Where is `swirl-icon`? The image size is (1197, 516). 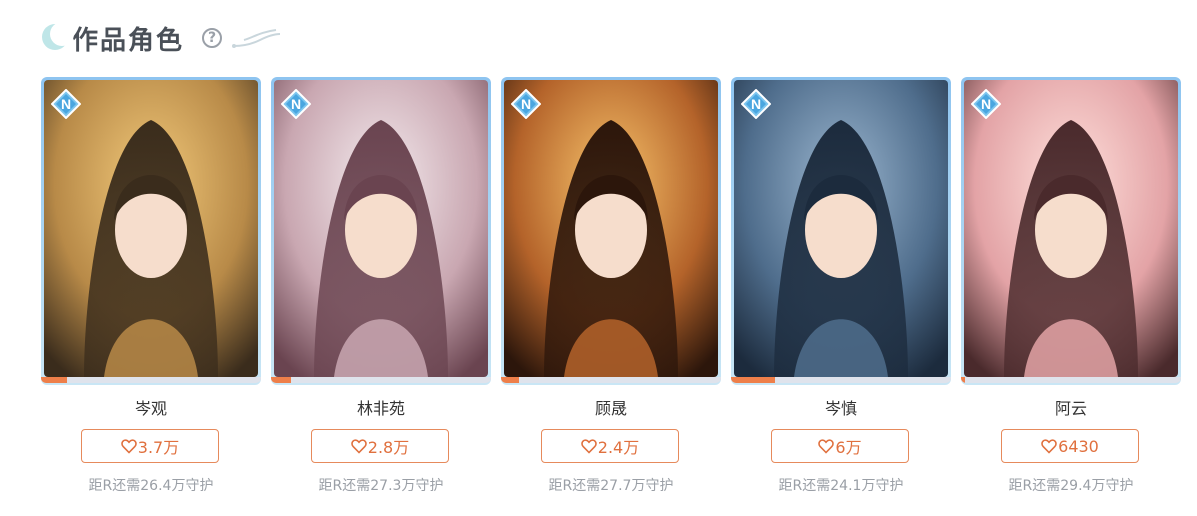
swirl-icon is located at coordinates (256, 38).